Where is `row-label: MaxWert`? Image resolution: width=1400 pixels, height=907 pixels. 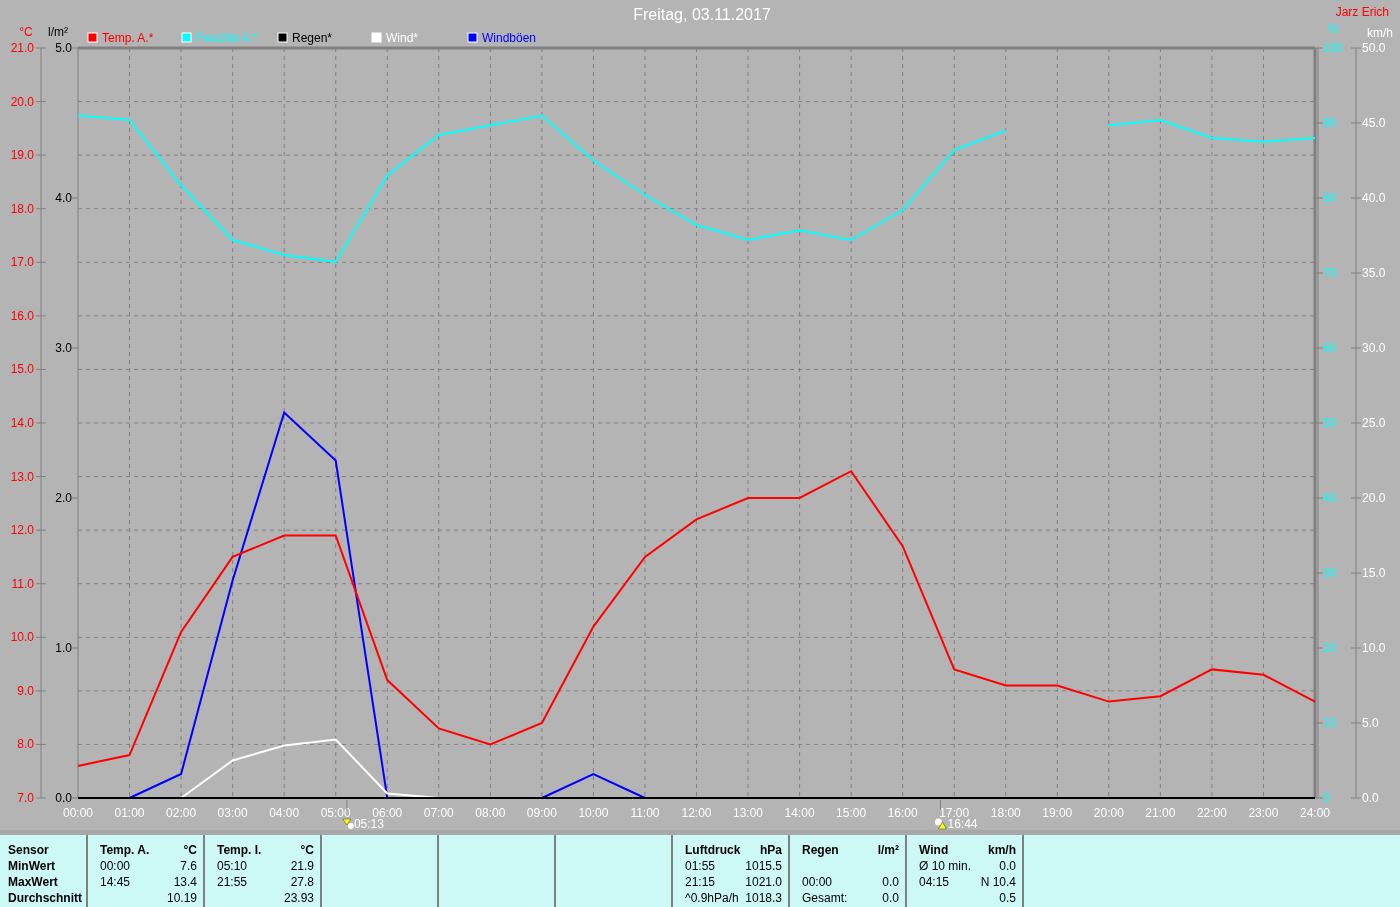 row-label: MaxWert is located at coordinates (33, 883).